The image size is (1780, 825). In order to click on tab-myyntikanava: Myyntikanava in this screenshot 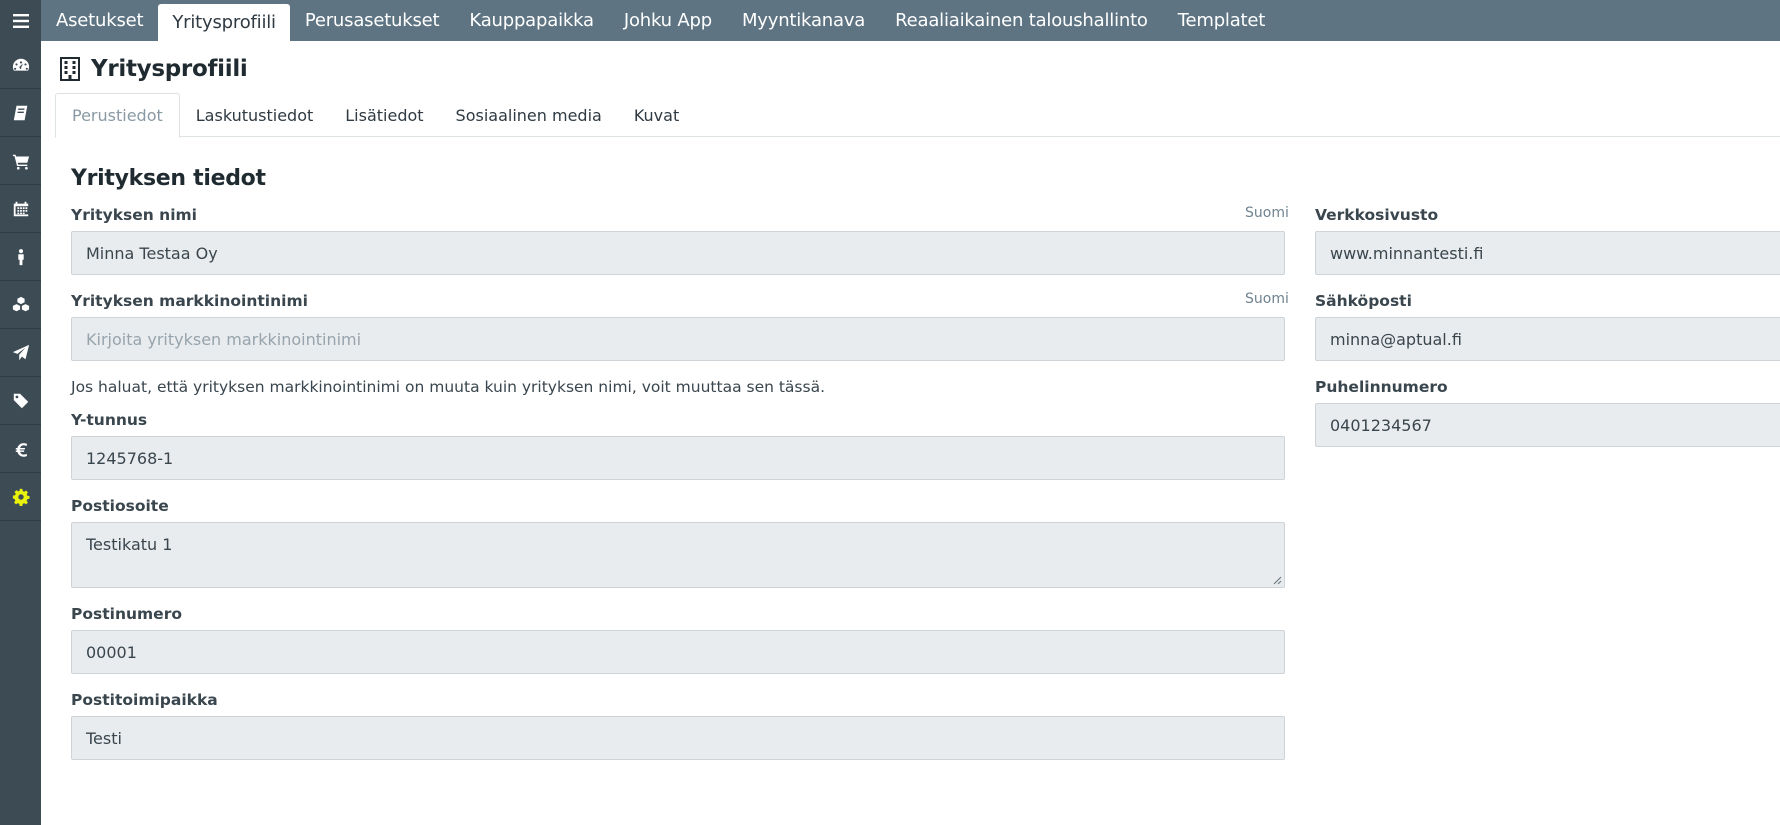, I will do `click(803, 20)`.